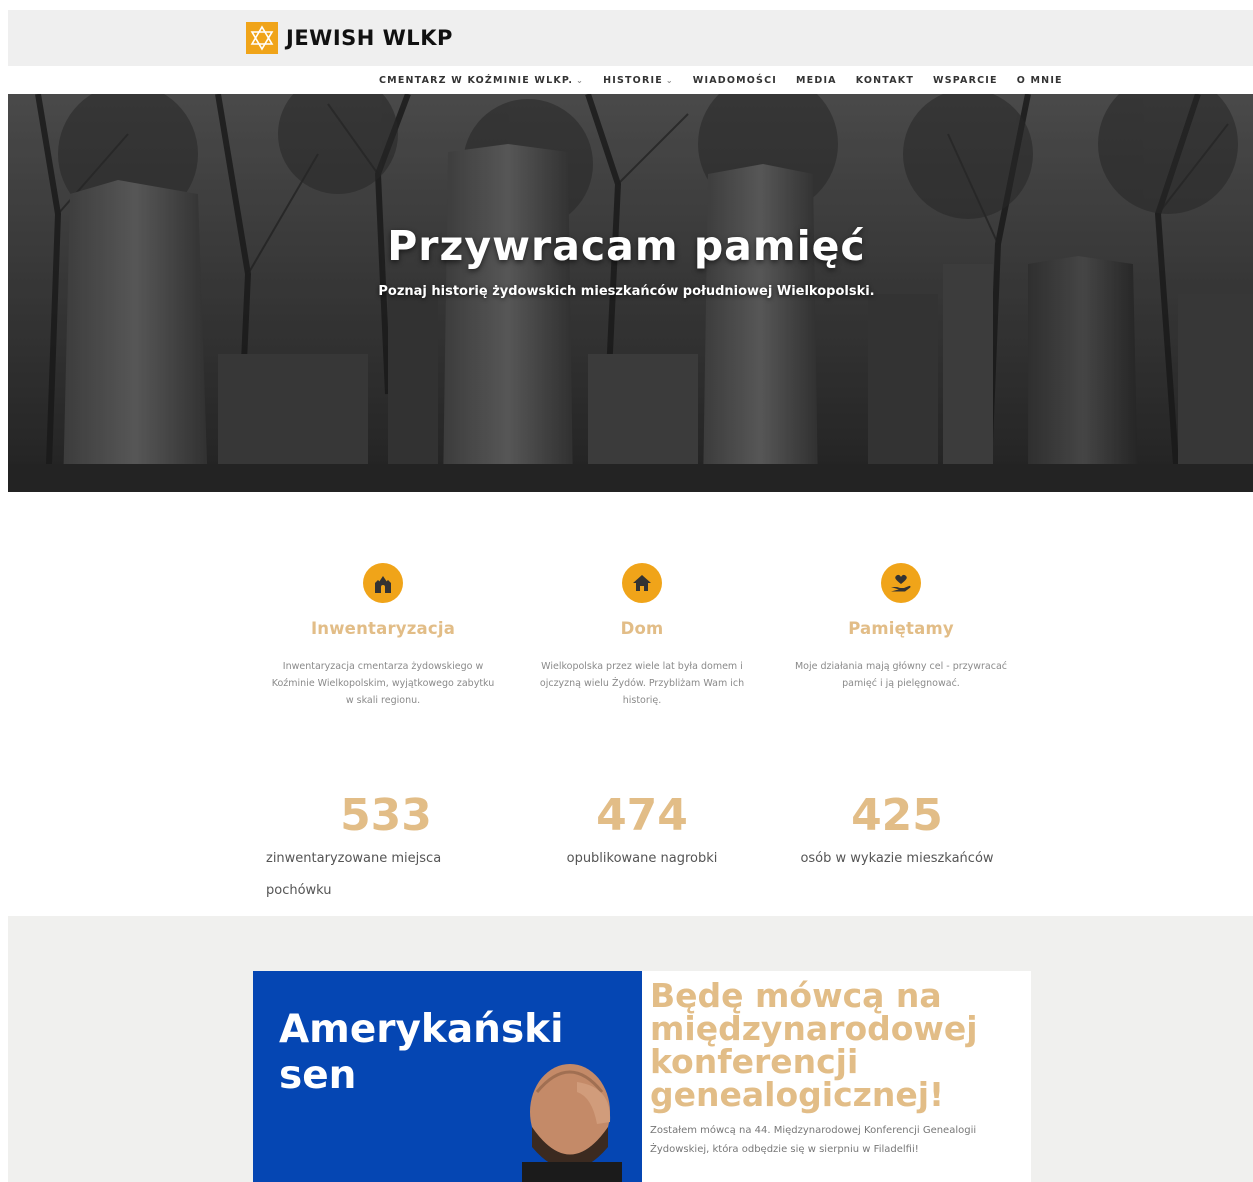 Image resolution: width=1253 pixels, height=1182 pixels. What do you see at coordinates (897, 815) in the screenshot?
I see `counter-value: 425` at bounding box center [897, 815].